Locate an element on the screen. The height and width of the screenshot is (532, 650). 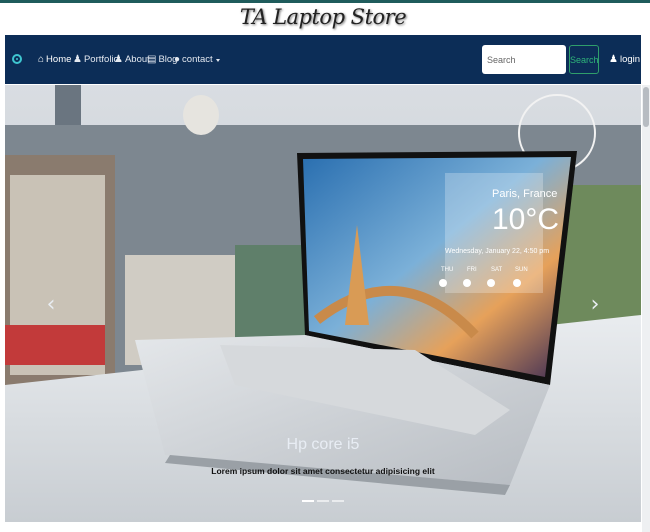
home-icon: ⌂ is located at coordinates (41, 59).